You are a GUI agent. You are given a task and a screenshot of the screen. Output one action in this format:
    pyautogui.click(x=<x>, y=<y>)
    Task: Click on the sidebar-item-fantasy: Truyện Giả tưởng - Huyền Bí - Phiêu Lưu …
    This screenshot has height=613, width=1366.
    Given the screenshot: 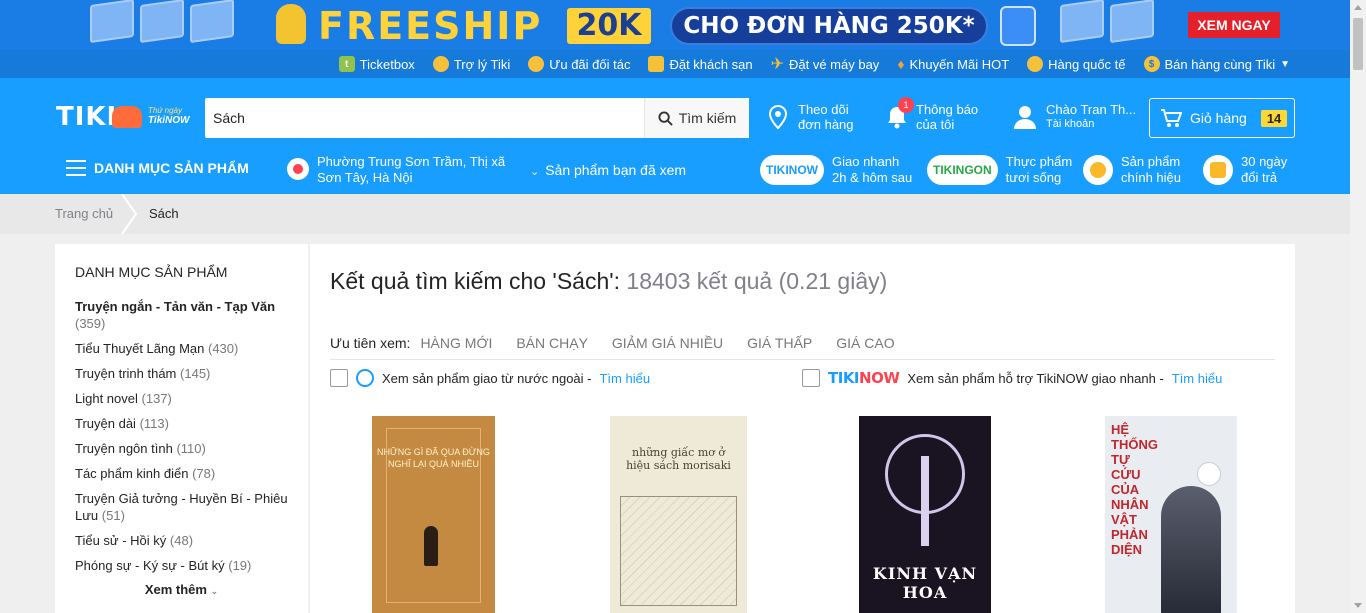 What is the action you would take?
    pyautogui.click(x=181, y=507)
    